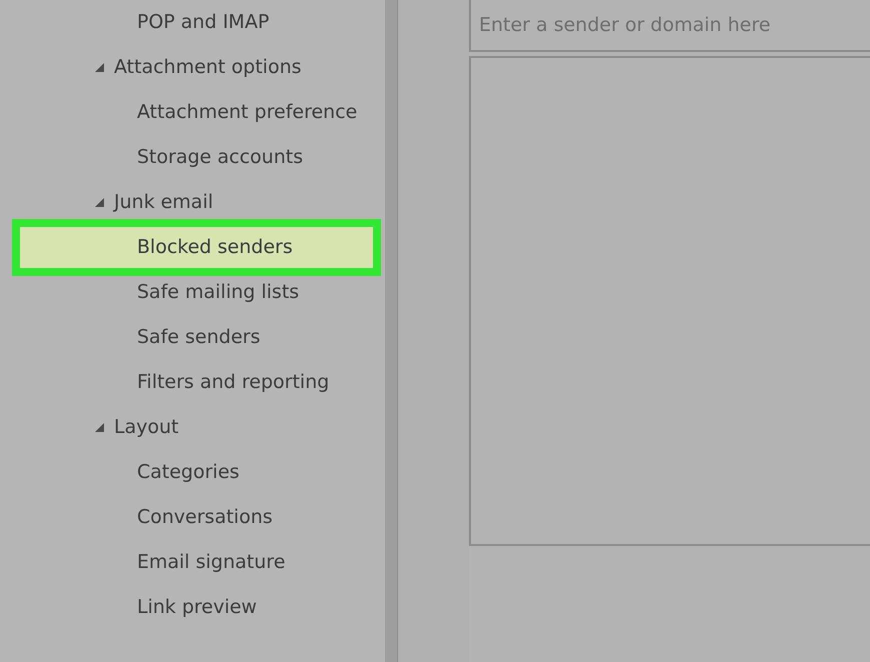 This screenshot has height=662, width=870. What do you see at coordinates (192, 112) in the screenshot?
I see `sidebar-item: Attachment preference` at bounding box center [192, 112].